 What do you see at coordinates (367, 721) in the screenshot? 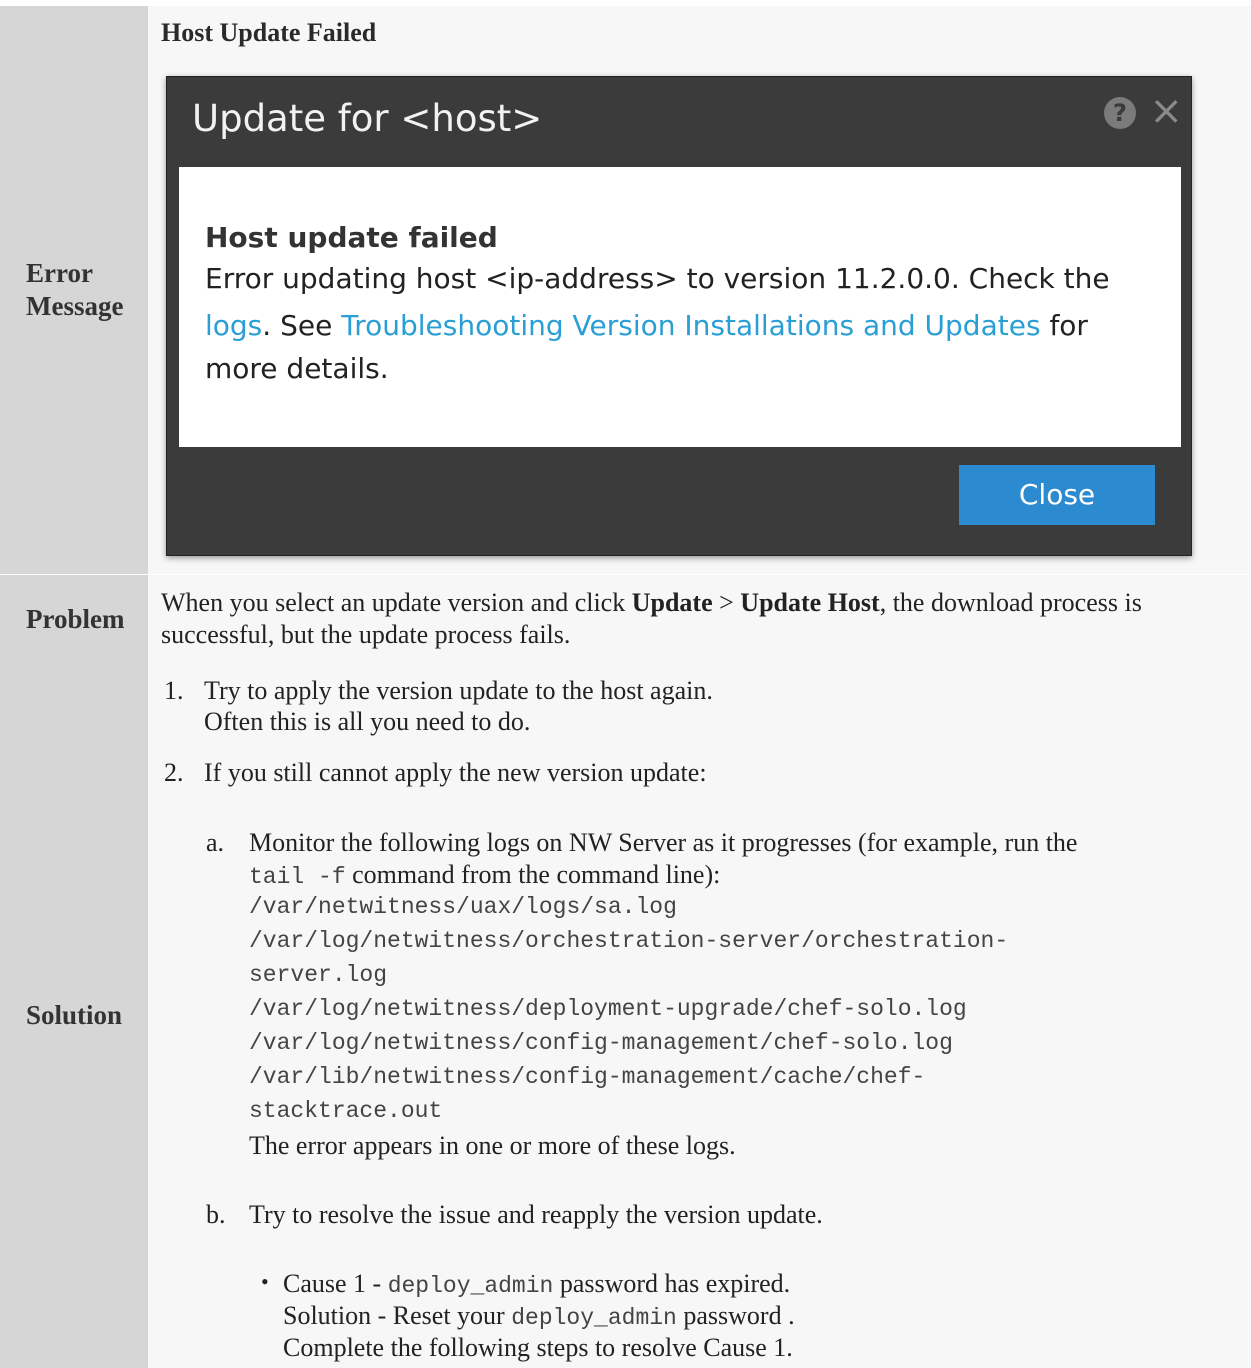
I see `step-1-line-2: Often this is all you need to do.` at bounding box center [367, 721].